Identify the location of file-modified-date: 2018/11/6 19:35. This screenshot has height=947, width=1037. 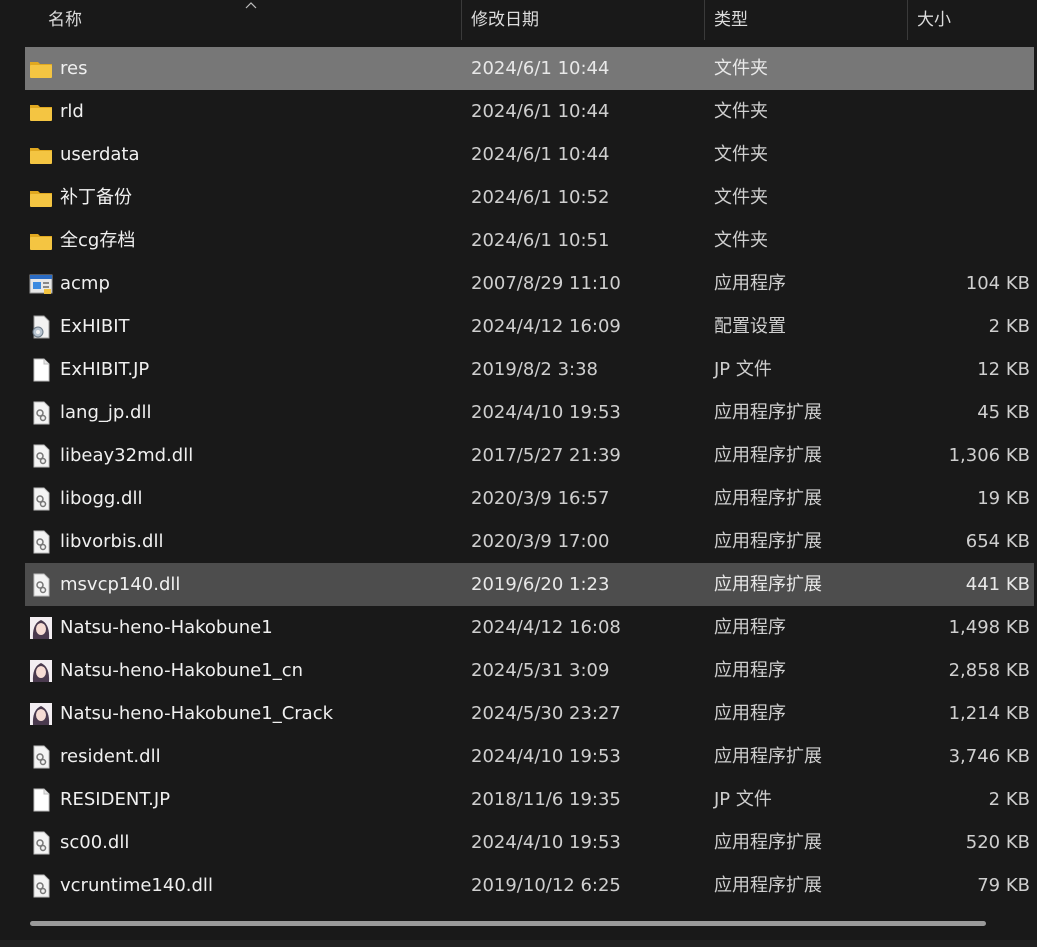
(546, 799).